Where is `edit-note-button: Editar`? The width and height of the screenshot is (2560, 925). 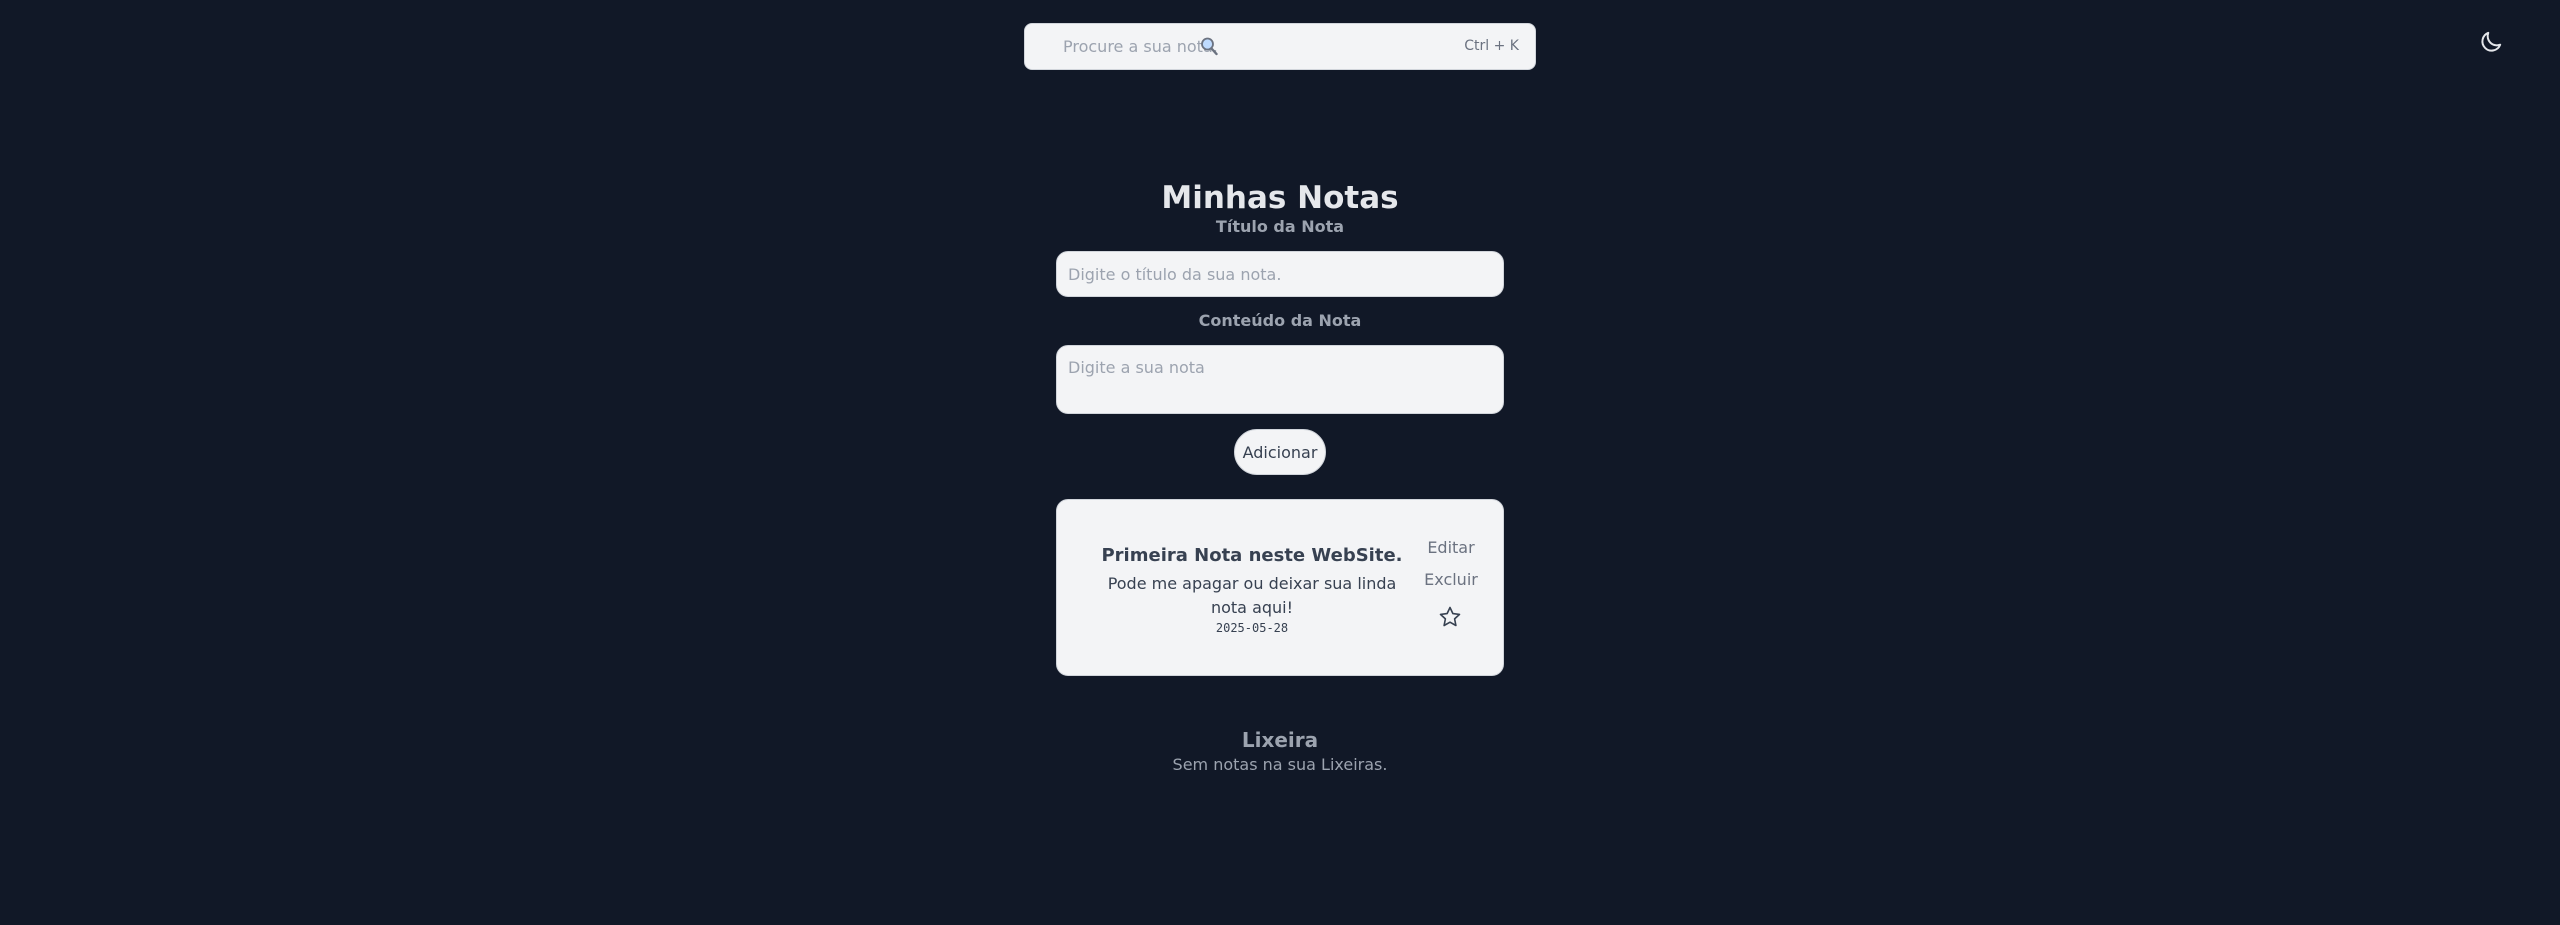
edit-note-button: Editar is located at coordinates (1451, 548).